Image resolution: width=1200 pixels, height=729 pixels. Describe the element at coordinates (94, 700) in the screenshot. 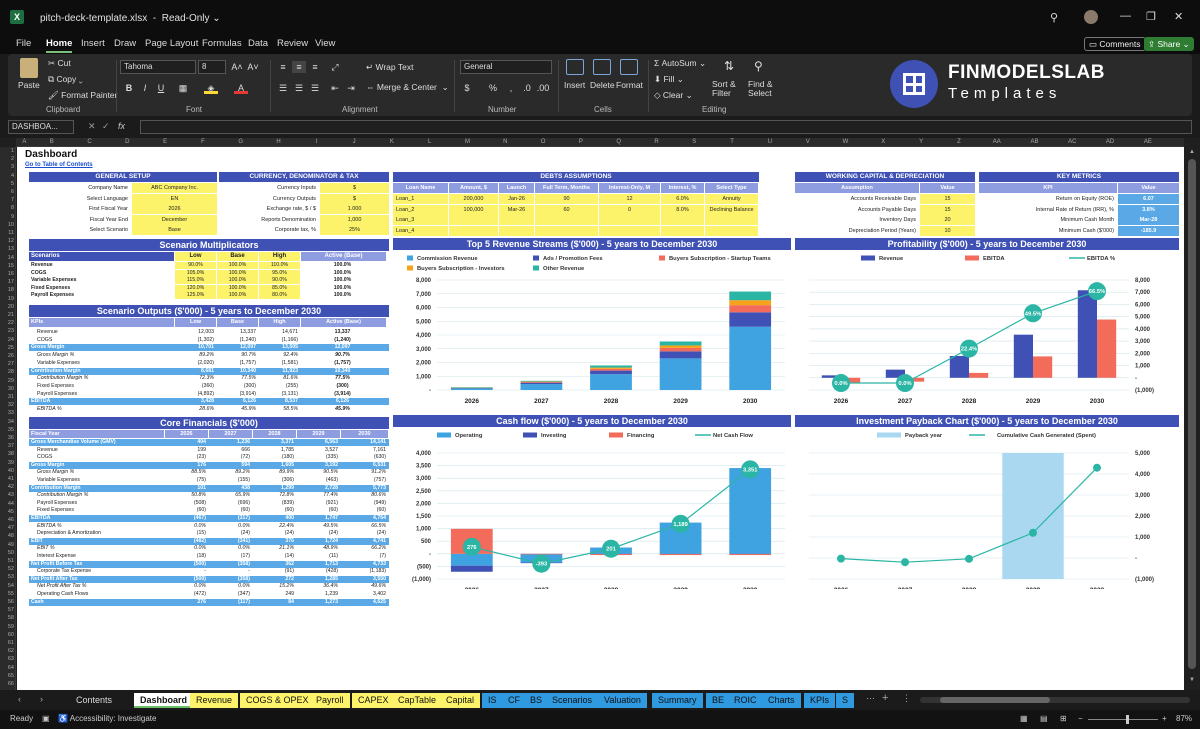

I see `tab-contents: Contents` at that location.